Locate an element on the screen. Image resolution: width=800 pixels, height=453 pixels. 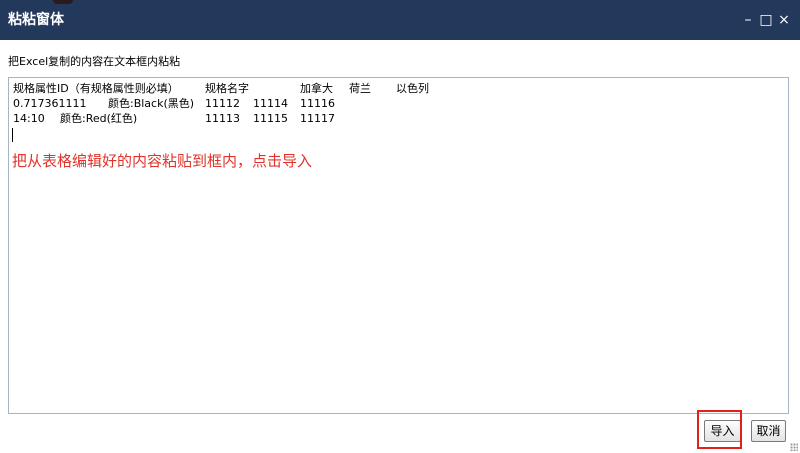
text-caret is located at coordinates (12, 135).